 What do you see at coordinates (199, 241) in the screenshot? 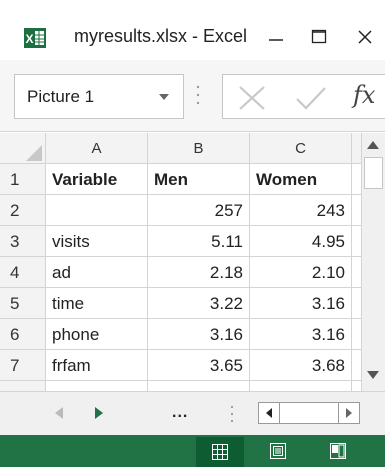
I see `cell-b3: 5.11` at bounding box center [199, 241].